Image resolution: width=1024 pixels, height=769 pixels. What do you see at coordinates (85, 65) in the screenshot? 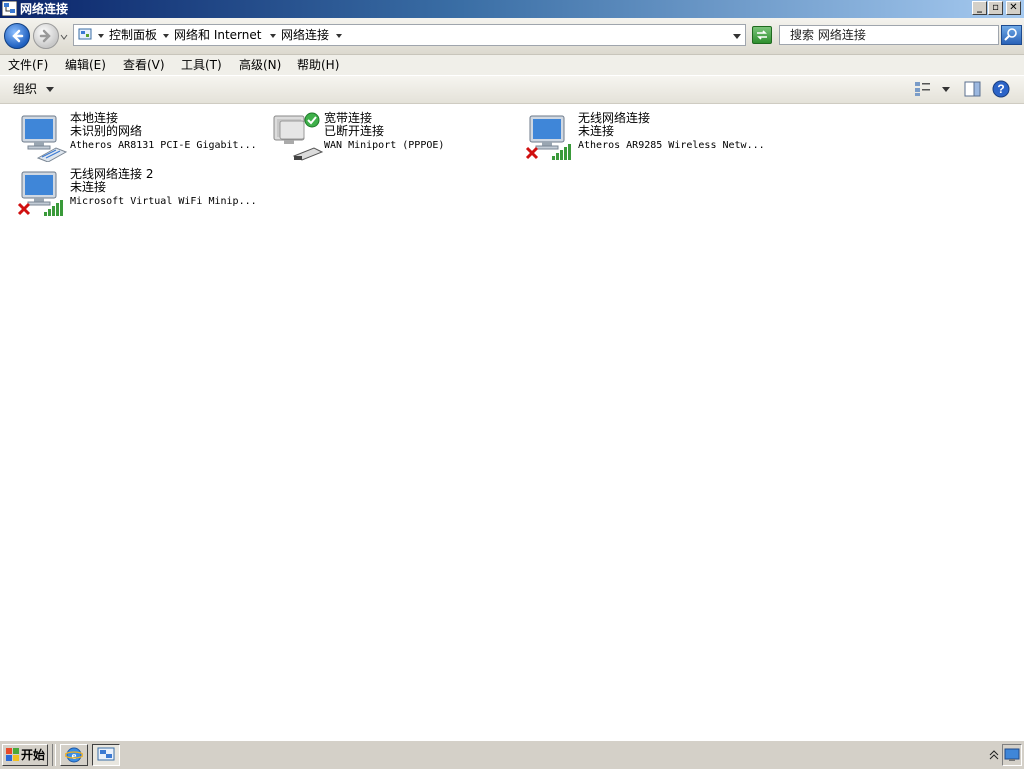
I see `menu-edit: 编辑(E)` at bounding box center [85, 65].